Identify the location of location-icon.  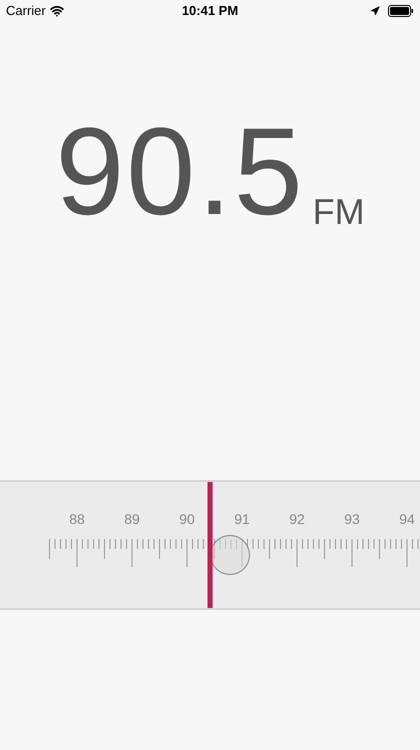
(375, 11).